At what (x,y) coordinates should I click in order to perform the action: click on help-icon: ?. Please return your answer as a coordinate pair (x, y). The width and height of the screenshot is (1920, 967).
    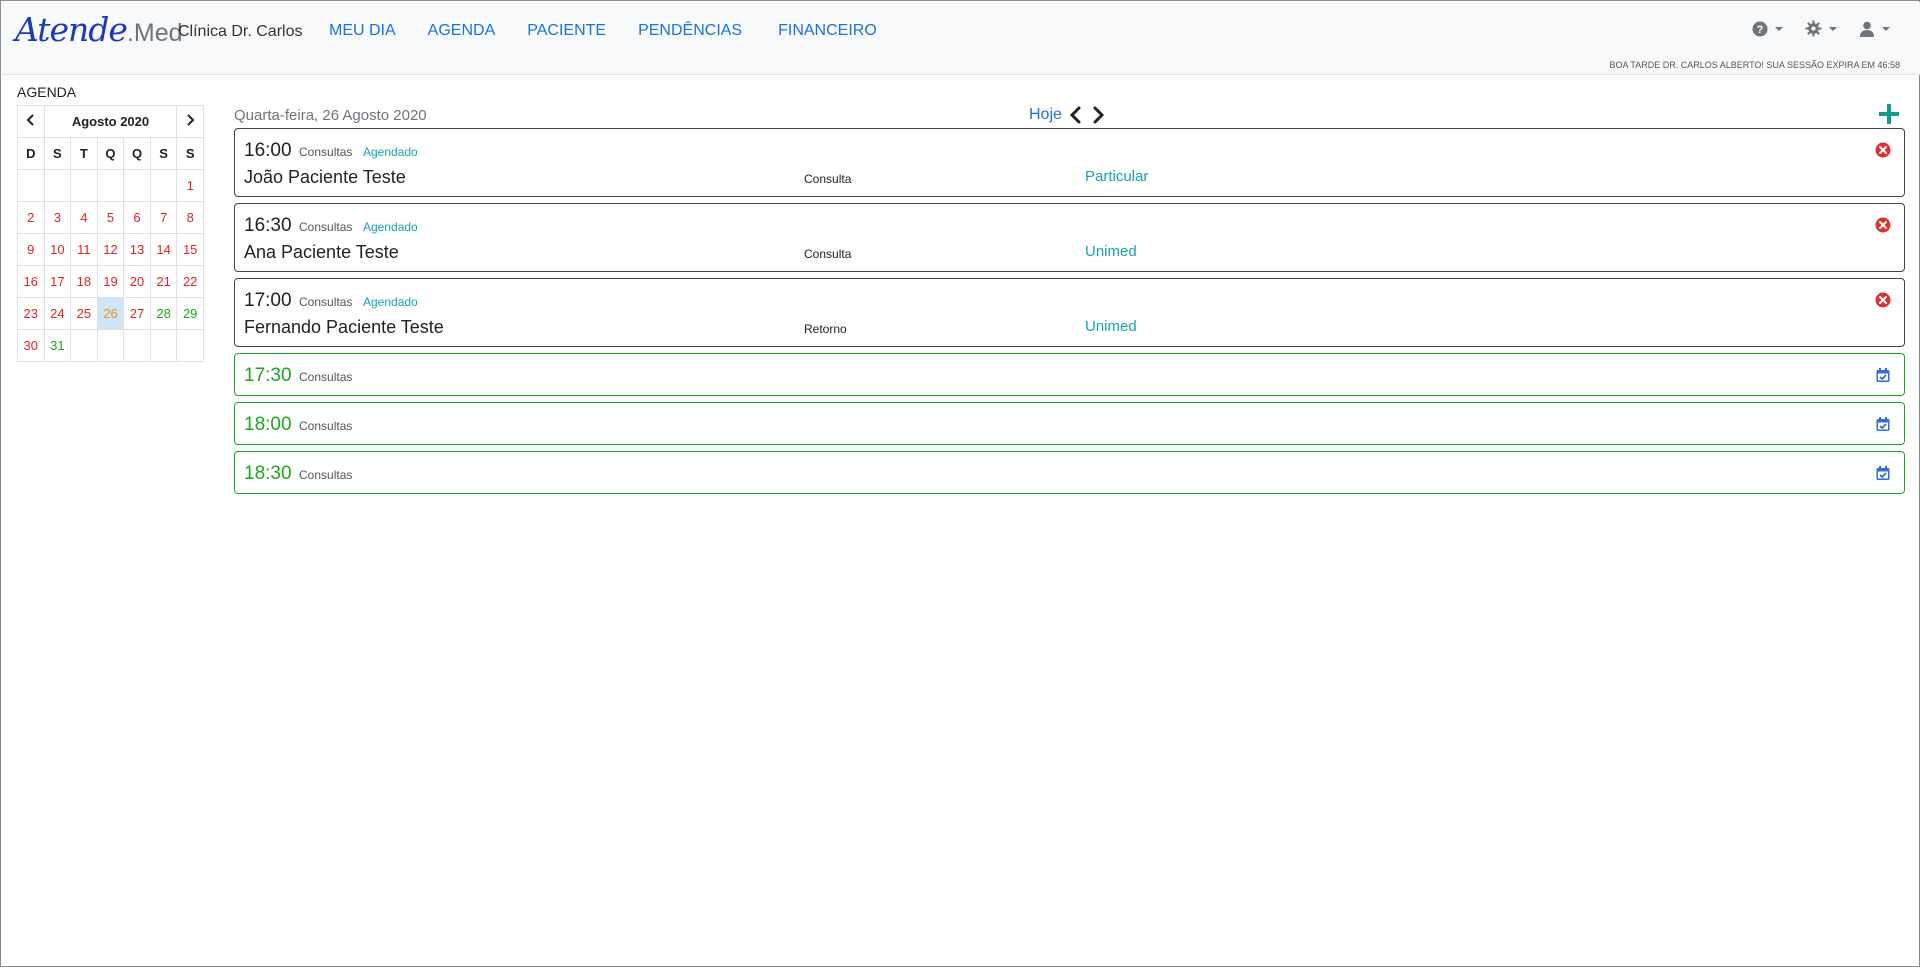
    Looking at the image, I should click on (1760, 28).